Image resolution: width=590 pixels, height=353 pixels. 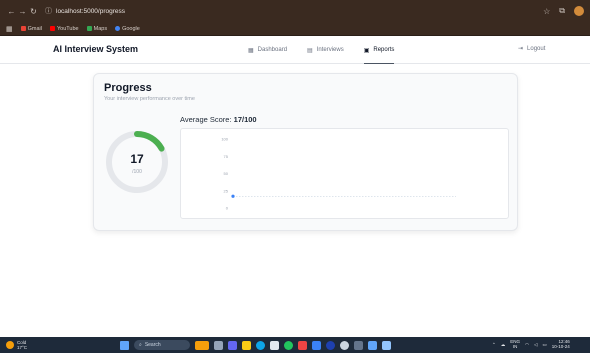 I want to click on weather-sun-icon, so click(x=10, y=345).